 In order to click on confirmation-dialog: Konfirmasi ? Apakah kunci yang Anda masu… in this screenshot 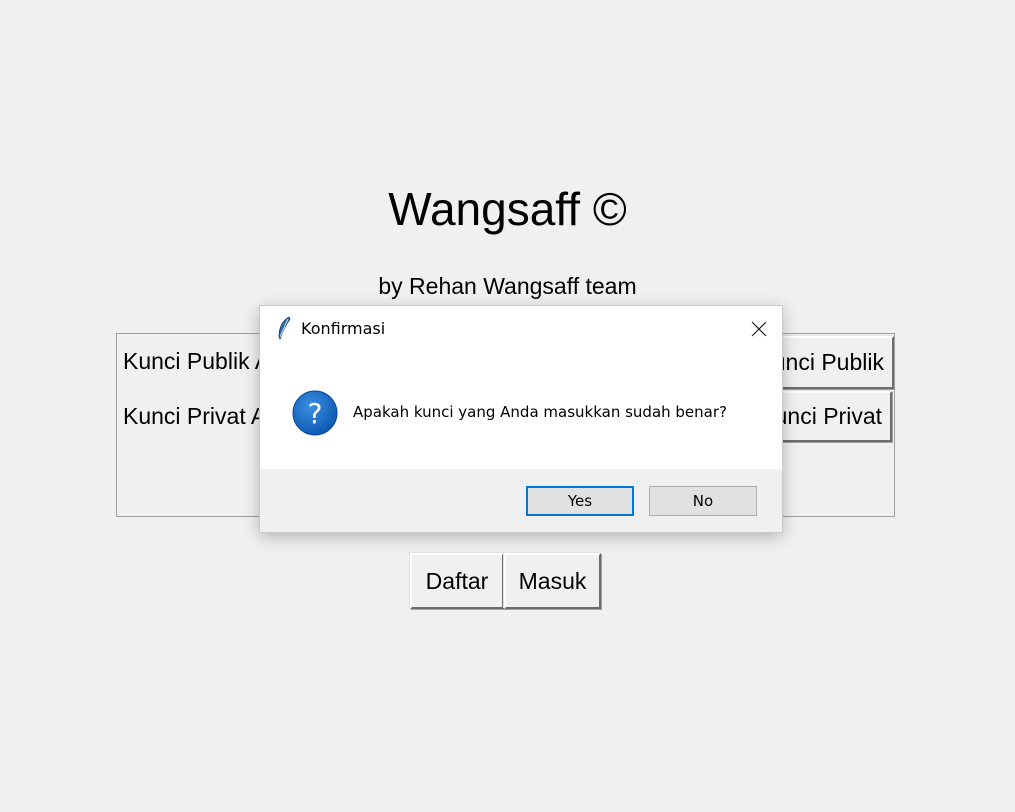, I will do `click(521, 419)`.